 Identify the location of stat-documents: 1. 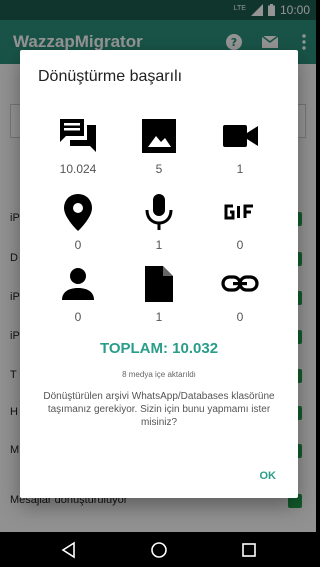
(159, 297).